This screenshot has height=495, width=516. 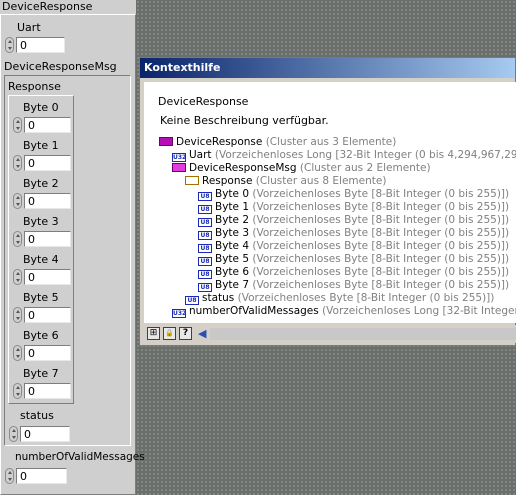 What do you see at coordinates (9, 476) in the screenshot?
I see `number-of-valid-messages-increment-decrement` at bounding box center [9, 476].